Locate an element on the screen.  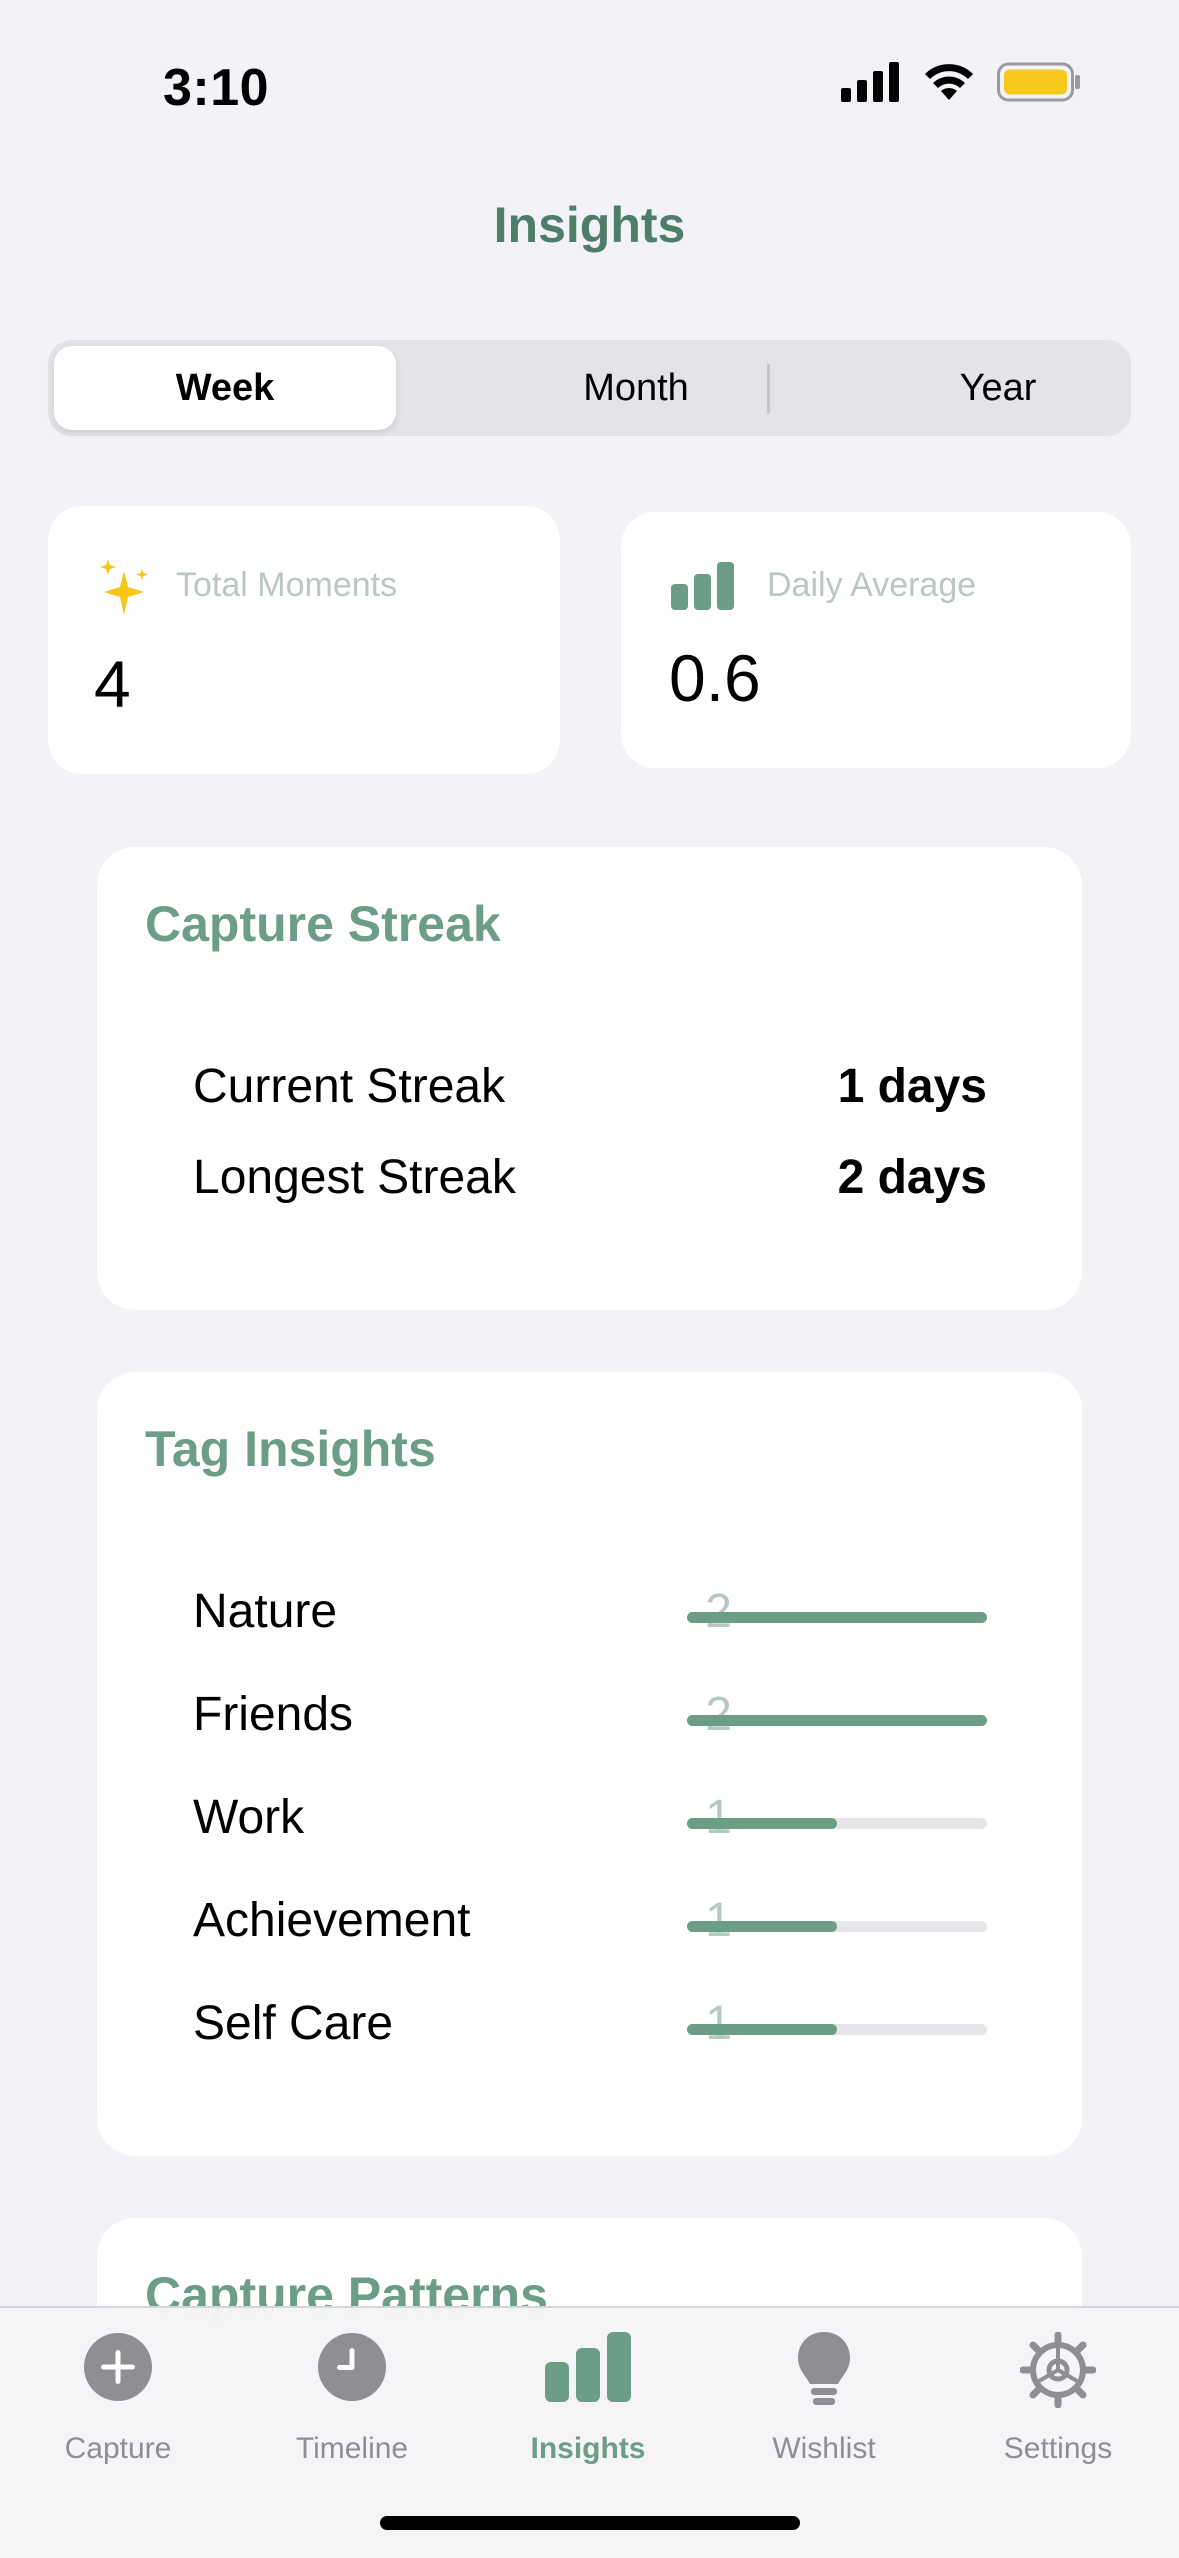
tab-label: Timeline is located at coordinates (352, 2448).